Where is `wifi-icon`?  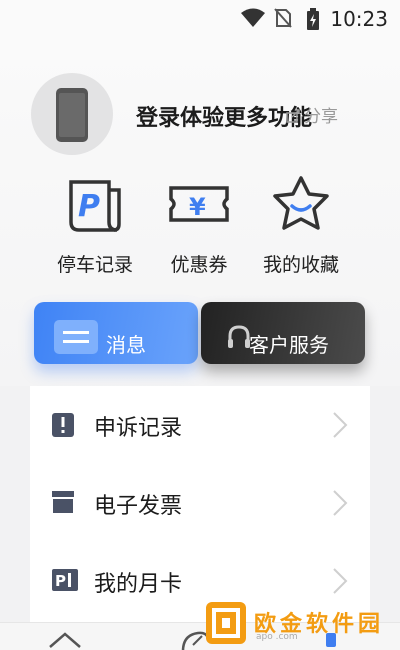
wifi-icon is located at coordinates (253, 17).